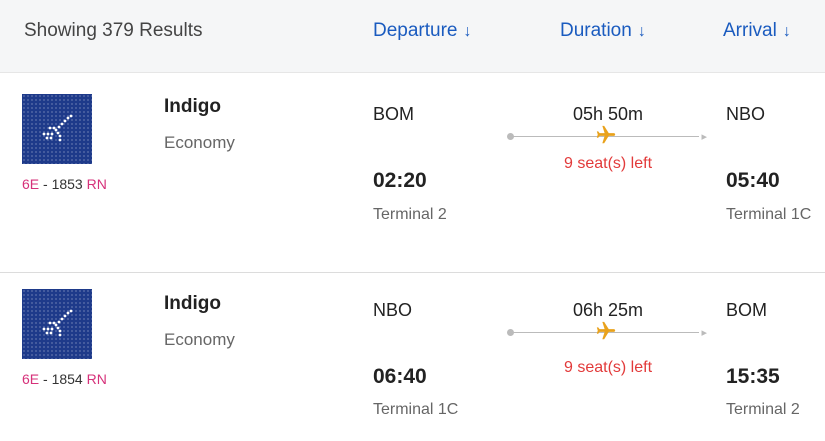 This screenshot has width=825, height=441. I want to click on arrival-terminal: Terminal 2, so click(763, 409).